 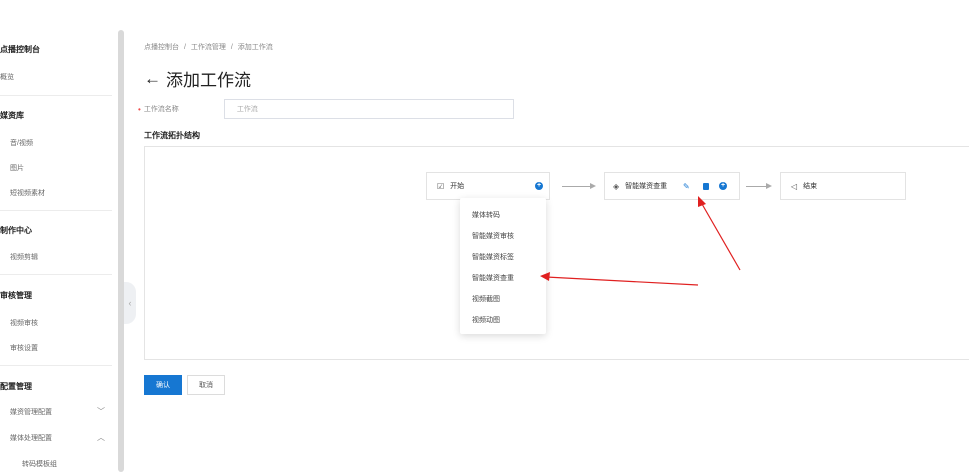 I want to click on dedup-node-label: 智能媒资查重, so click(x=646, y=186).